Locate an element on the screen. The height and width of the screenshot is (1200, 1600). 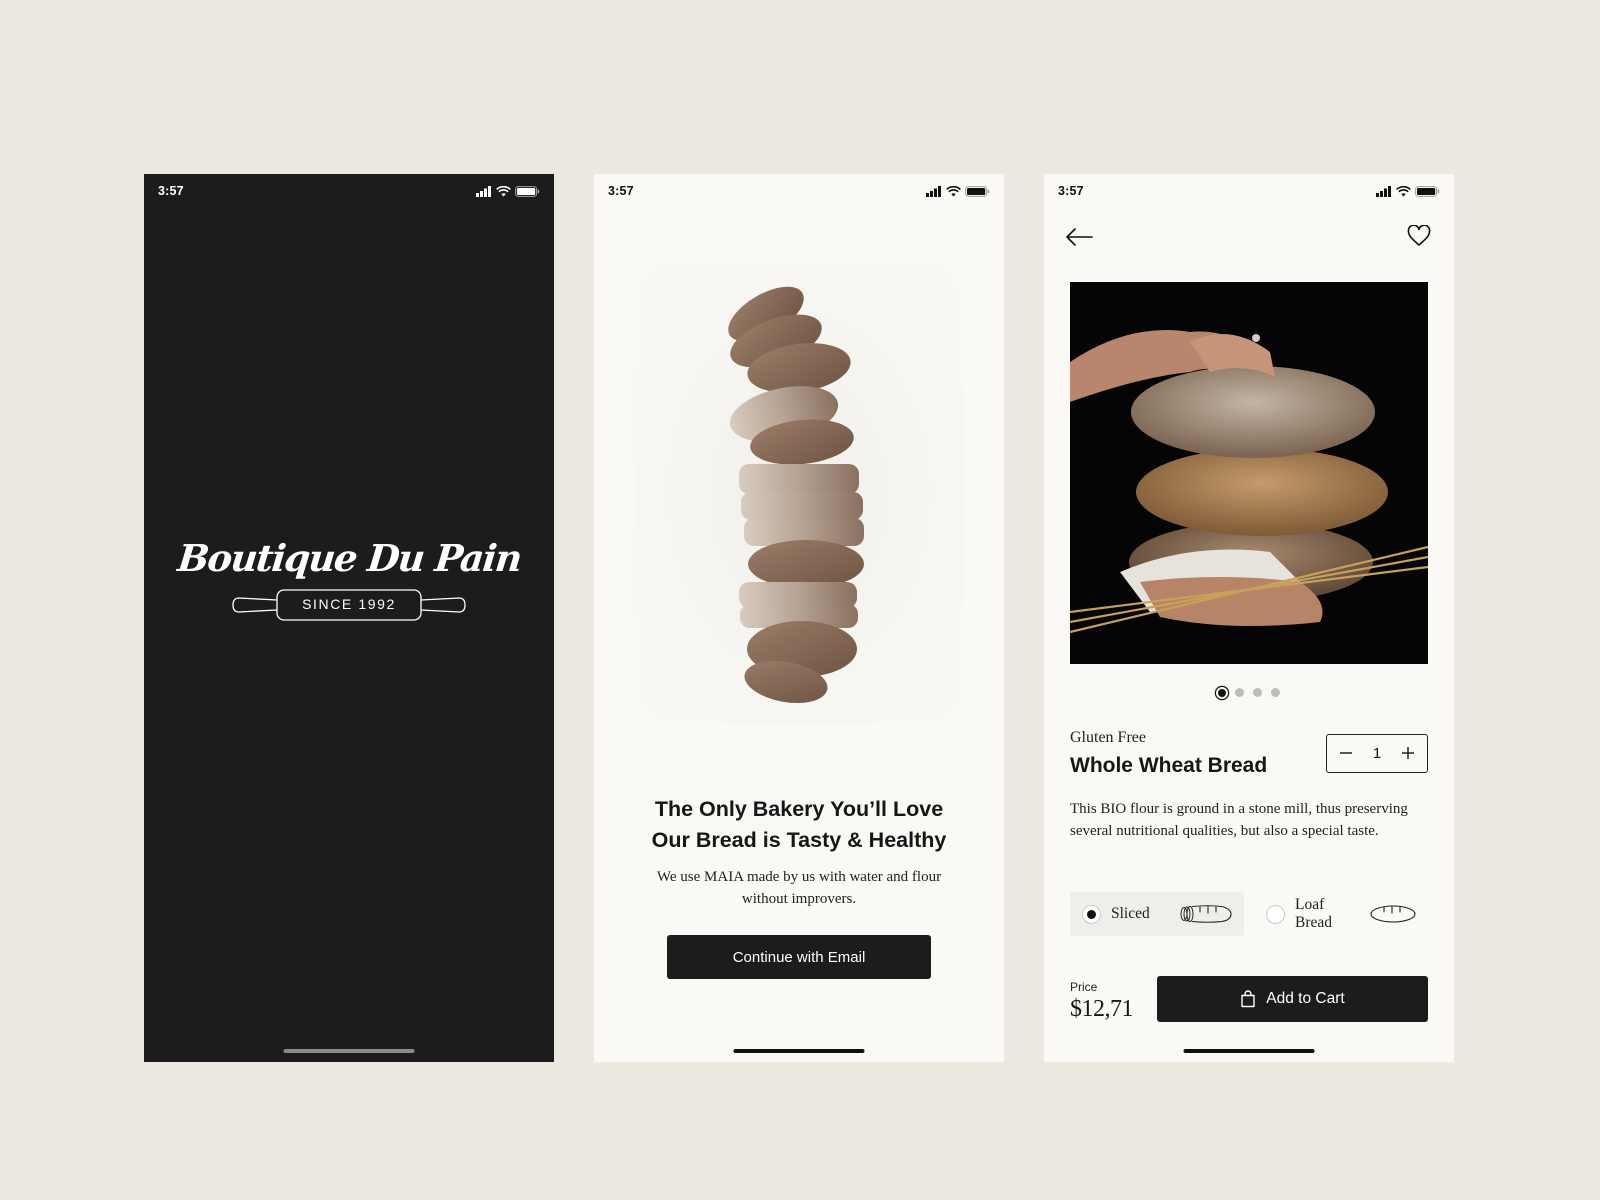
radio-loaf-bread is located at coordinates (1275, 914).